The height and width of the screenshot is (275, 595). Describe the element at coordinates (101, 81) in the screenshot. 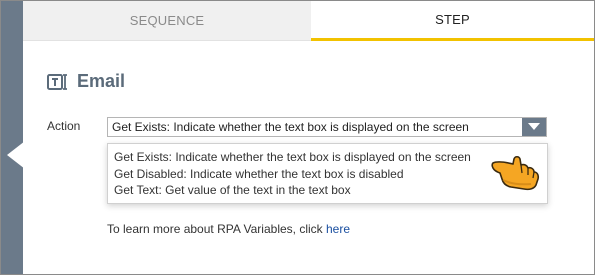

I see `page-title: Email` at that location.